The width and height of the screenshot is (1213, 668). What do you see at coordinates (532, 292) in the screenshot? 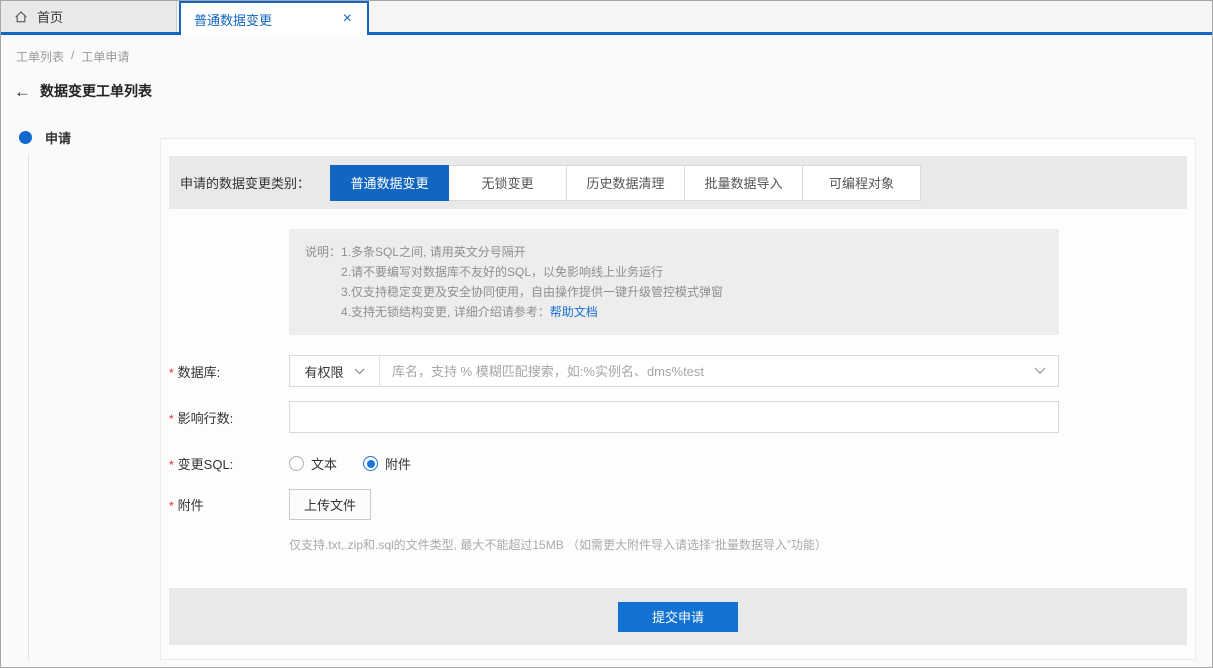
I see `note-line-3: 3.仅支持稳定变更及安全协同使用，自由操作提供一键升级管控模式弹窗` at bounding box center [532, 292].